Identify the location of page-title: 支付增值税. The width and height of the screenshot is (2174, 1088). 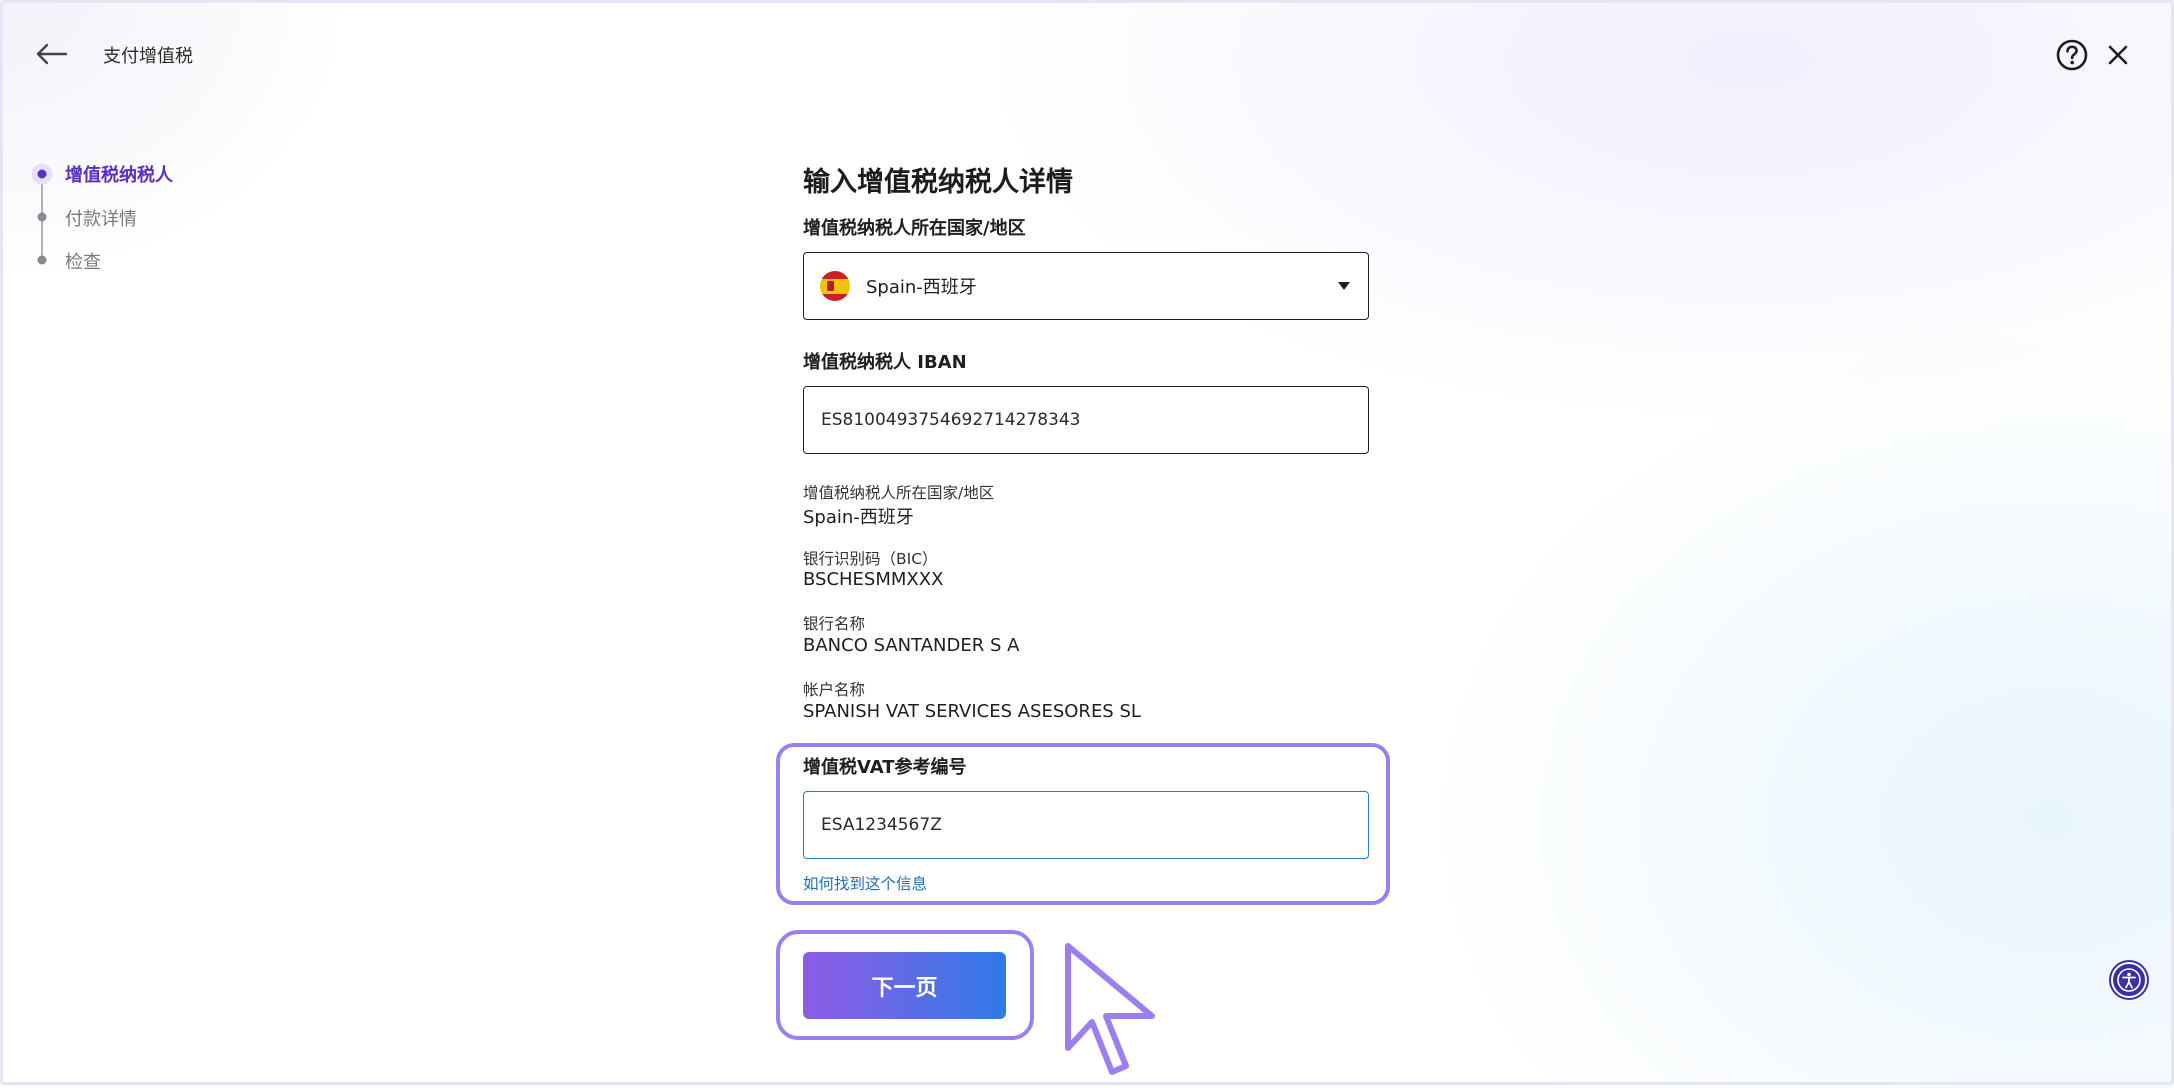
(148, 56).